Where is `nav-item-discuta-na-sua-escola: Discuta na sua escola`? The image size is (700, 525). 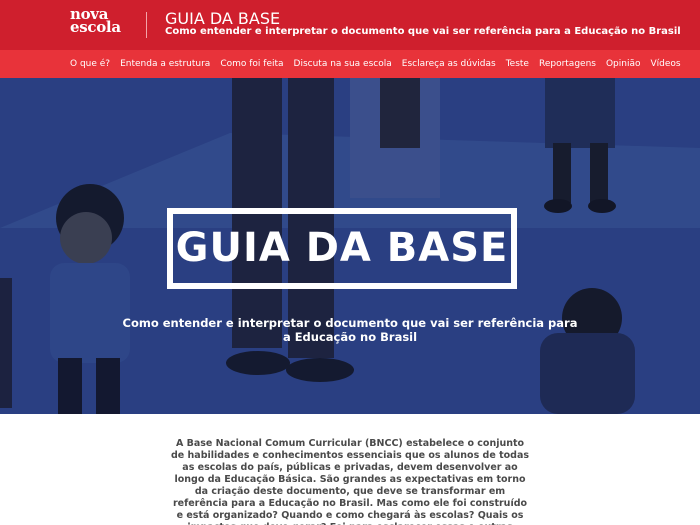 nav-item-discuta-na-sua-escola: Discuta na sua escola is located at coordinates (343, 64).